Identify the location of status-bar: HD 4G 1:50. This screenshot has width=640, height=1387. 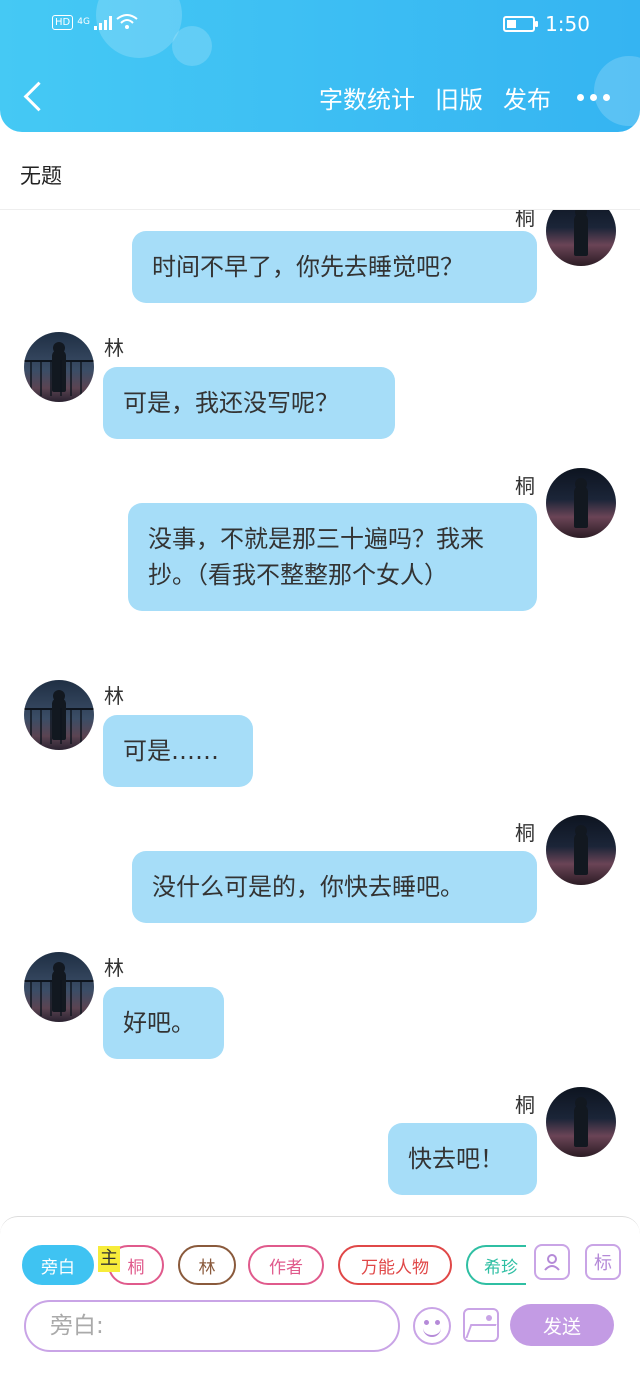
(320, 24).